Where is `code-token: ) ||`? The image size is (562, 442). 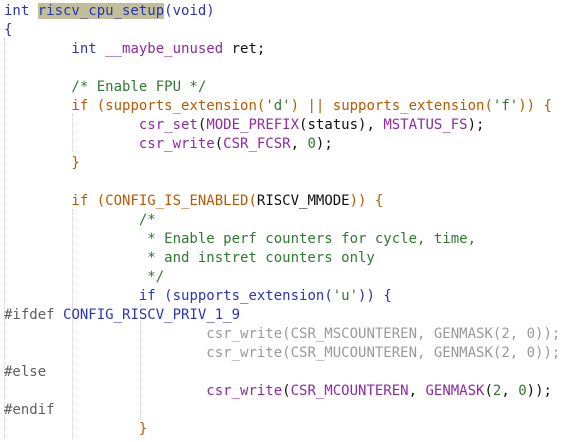
code-token: ) || is located at coordinates (311, 106).